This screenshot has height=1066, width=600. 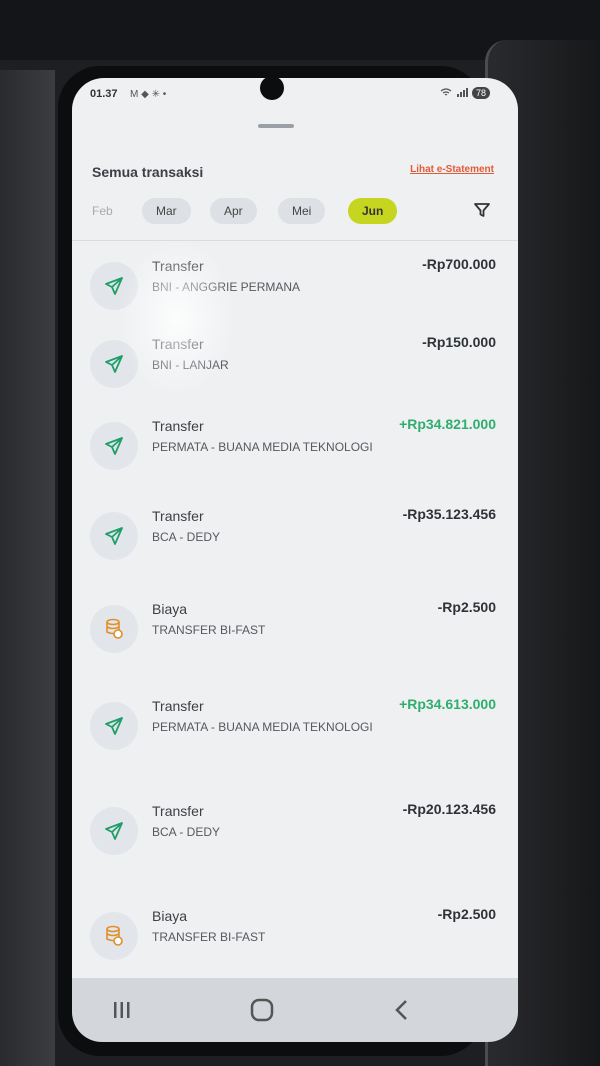 I want to click on filter-icon, so click(x=482, y=210).